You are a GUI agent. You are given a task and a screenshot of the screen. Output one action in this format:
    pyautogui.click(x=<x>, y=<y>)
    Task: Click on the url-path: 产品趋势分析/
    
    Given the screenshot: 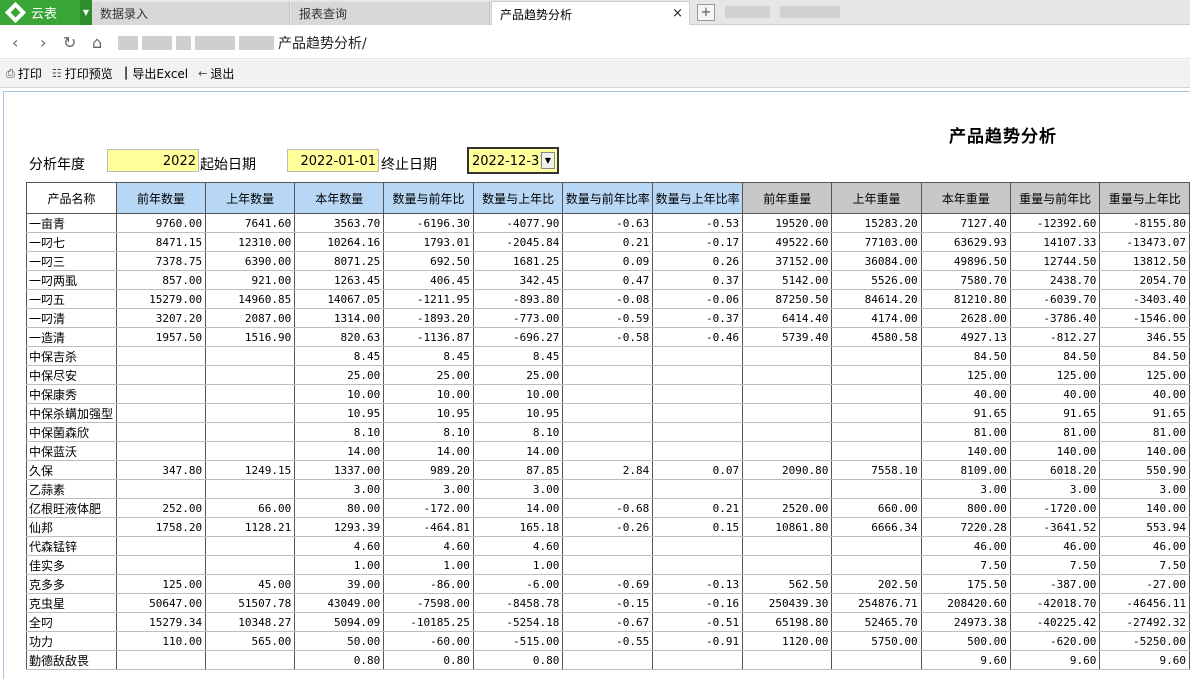 What is the action you would take?
    pyautogui.click(x=322, y=44)
    